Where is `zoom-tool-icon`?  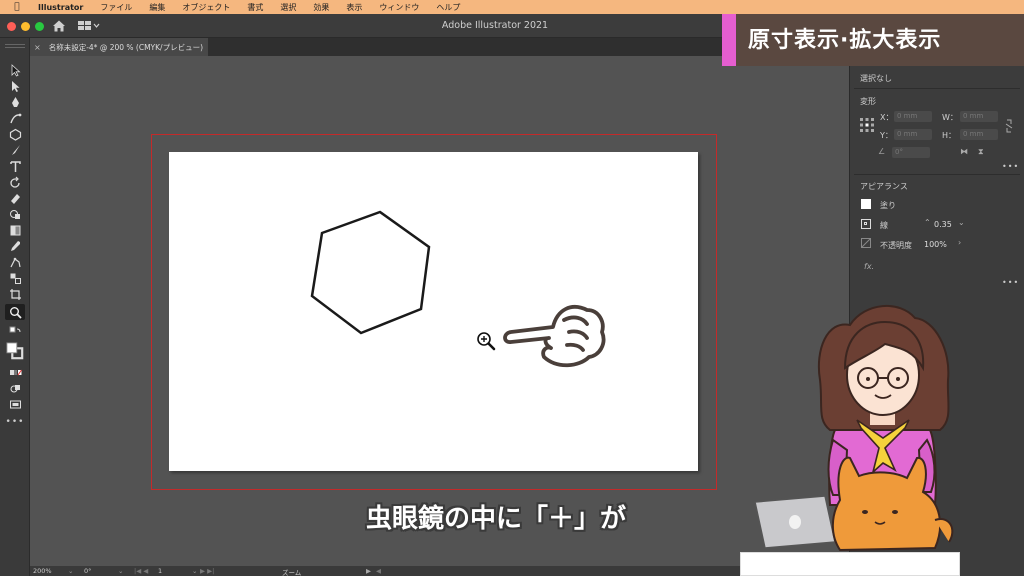
zoom-tool-icon is located at coordinates (15, 312).